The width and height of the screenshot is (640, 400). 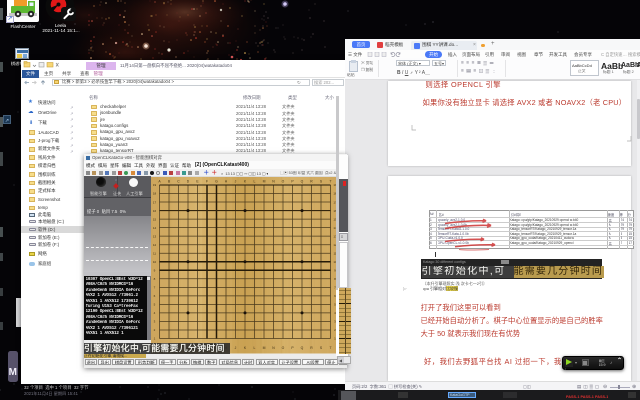 I want to click on svg-text: 13, so click(x=154, y=236).